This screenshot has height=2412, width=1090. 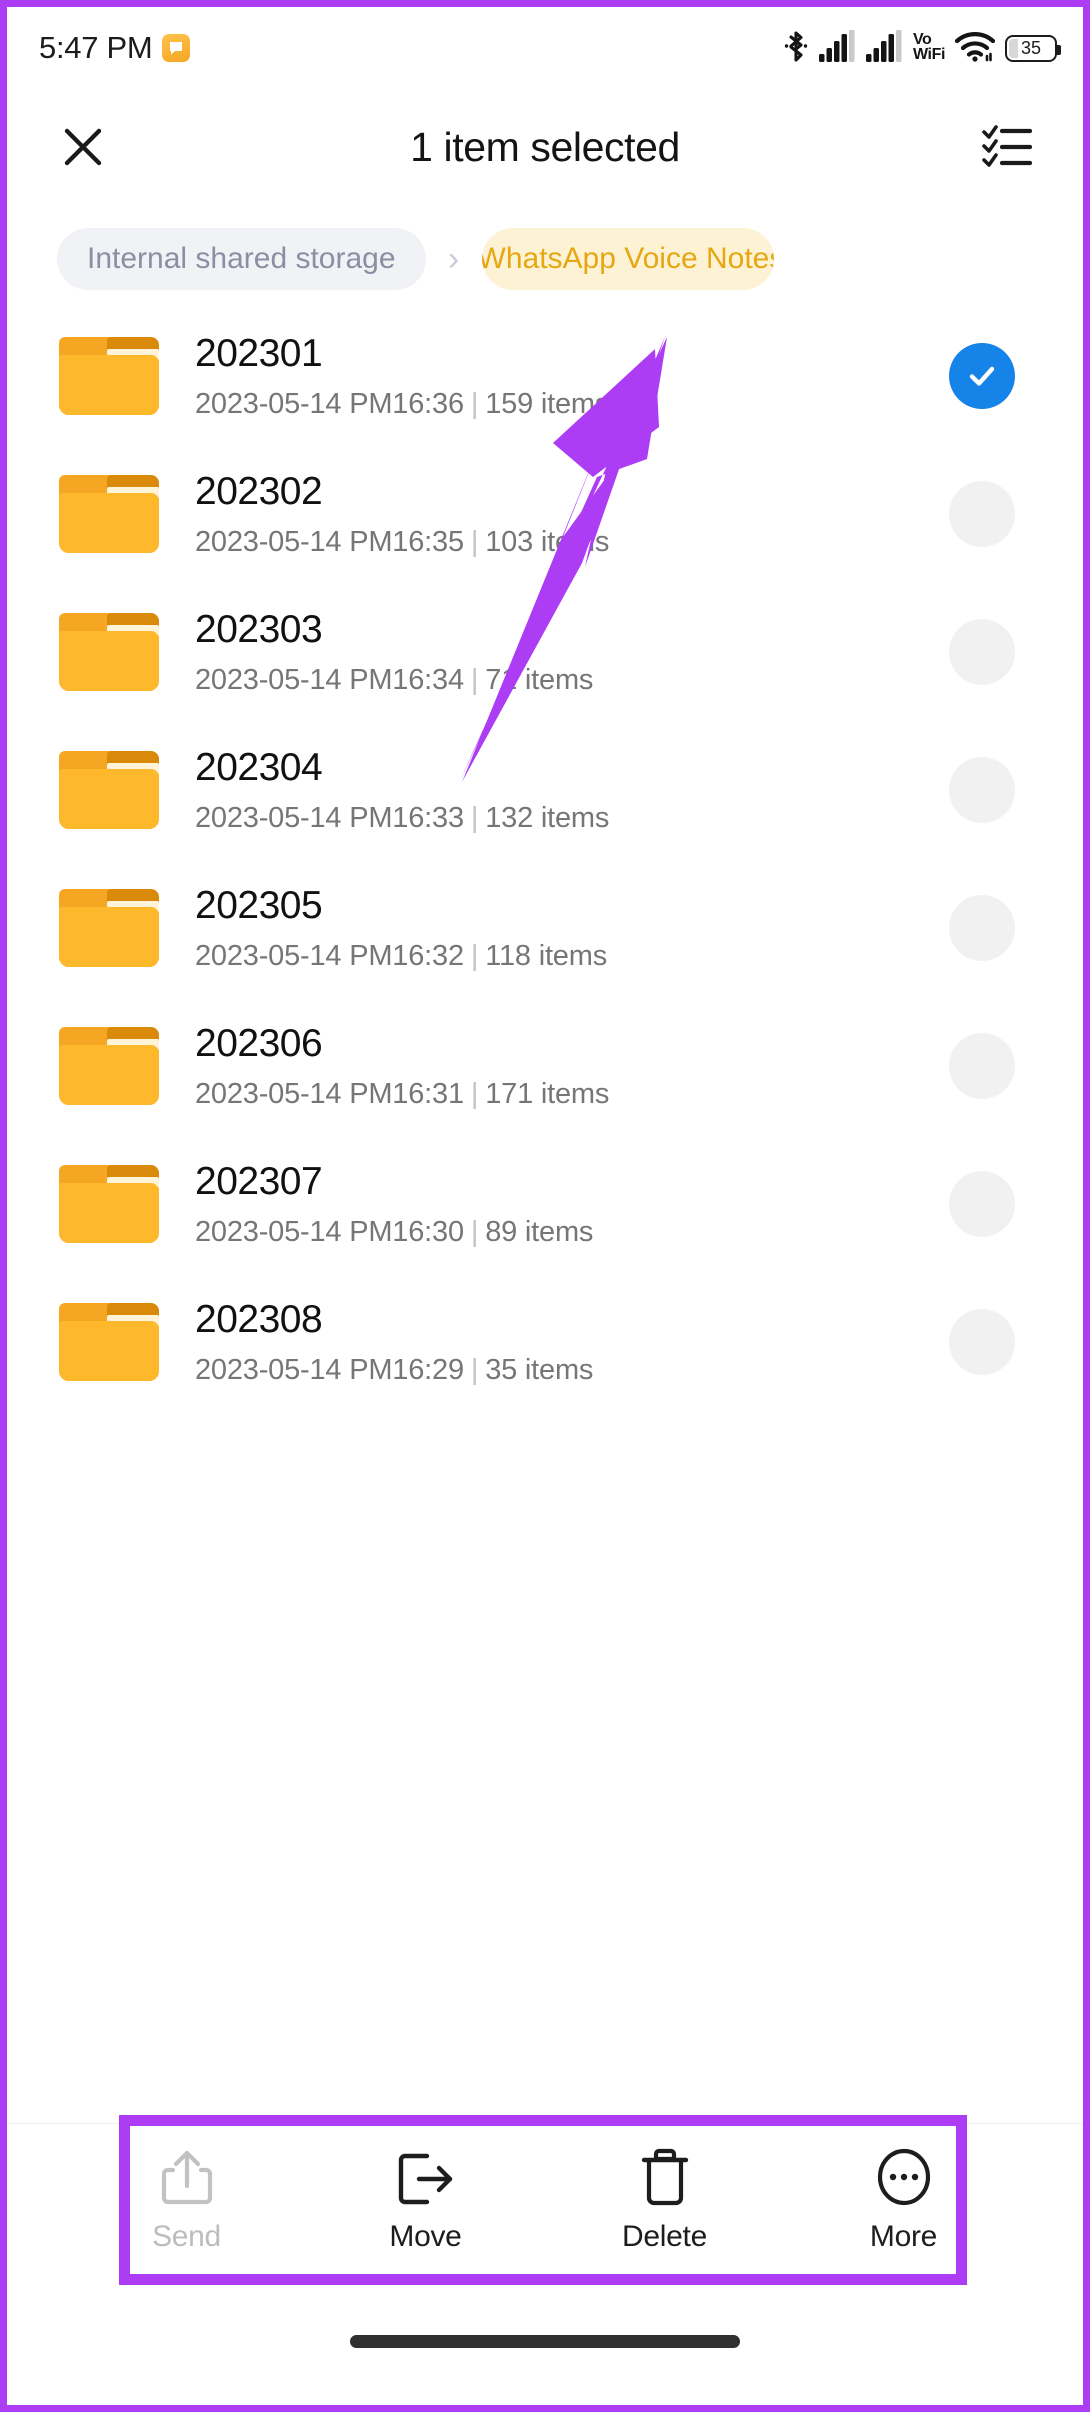 I want to click on battery-icon: 35, so click(x=1033, y=48).